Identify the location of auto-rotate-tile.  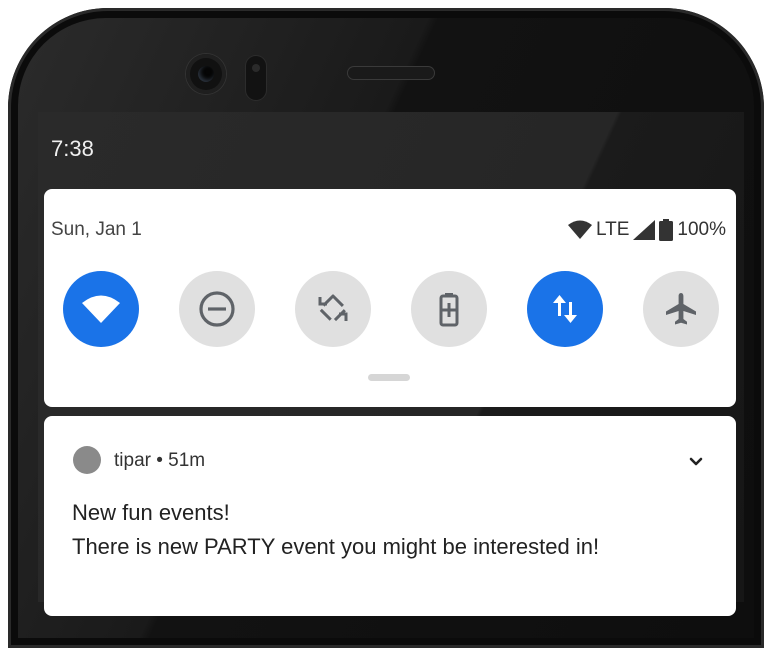
(333, 309).